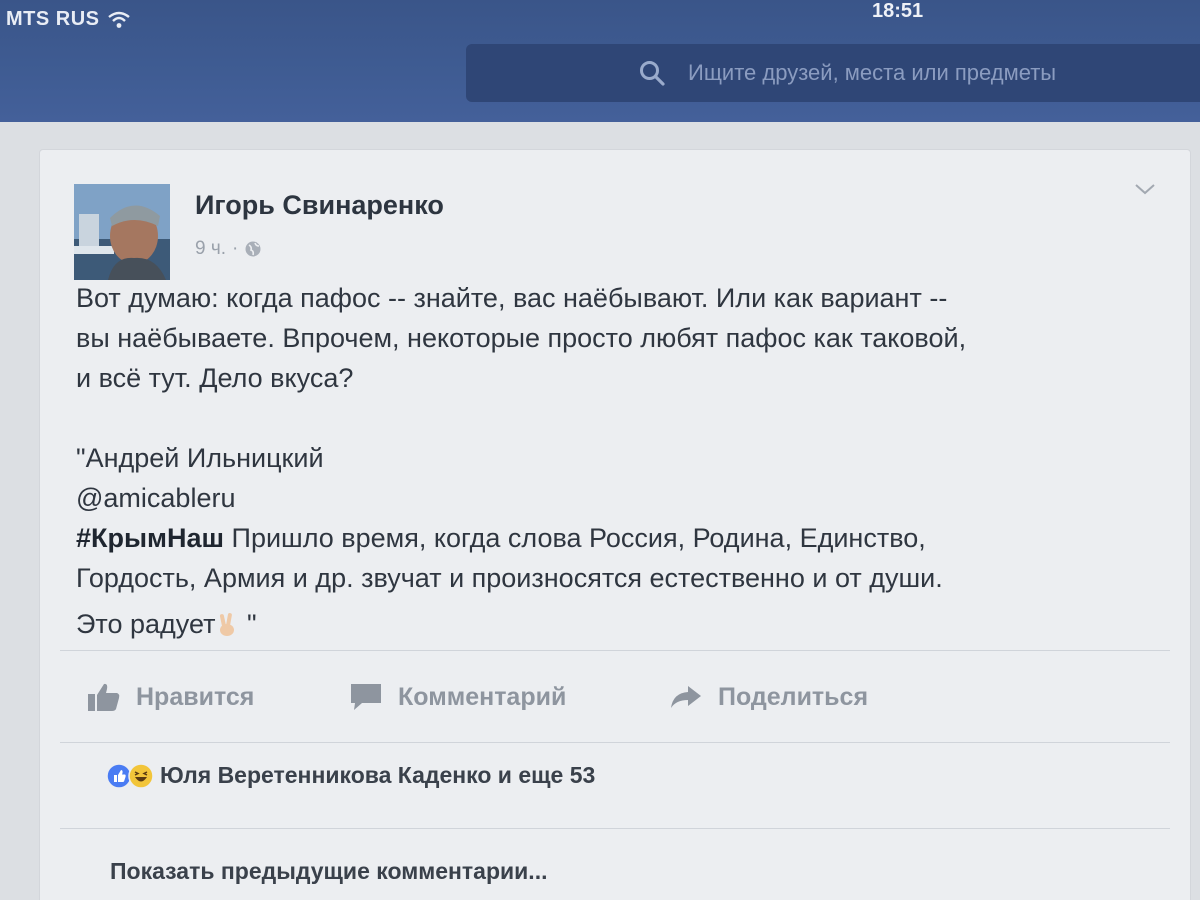 This screenshot has height=900, width=1200. I want to click on globe-icon, so click(253, 249).